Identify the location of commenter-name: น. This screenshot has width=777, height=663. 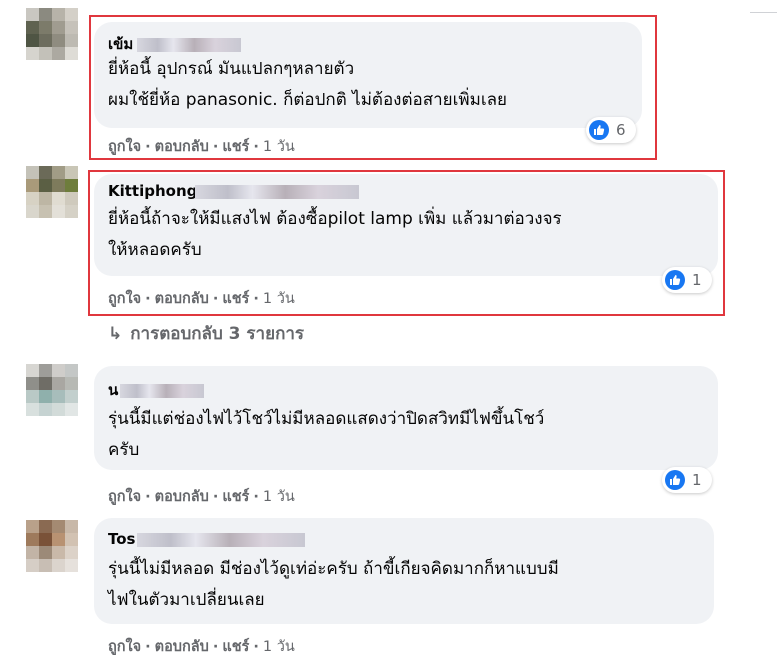
(156, 390).